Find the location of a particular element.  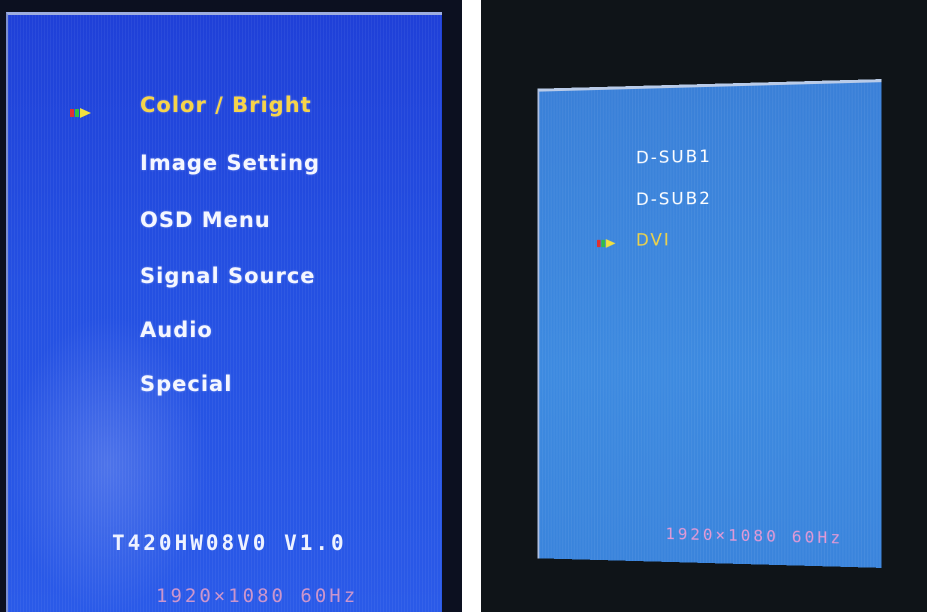

source-item-d-sub1: D-SUB1 is located at coordinates (674, 157).